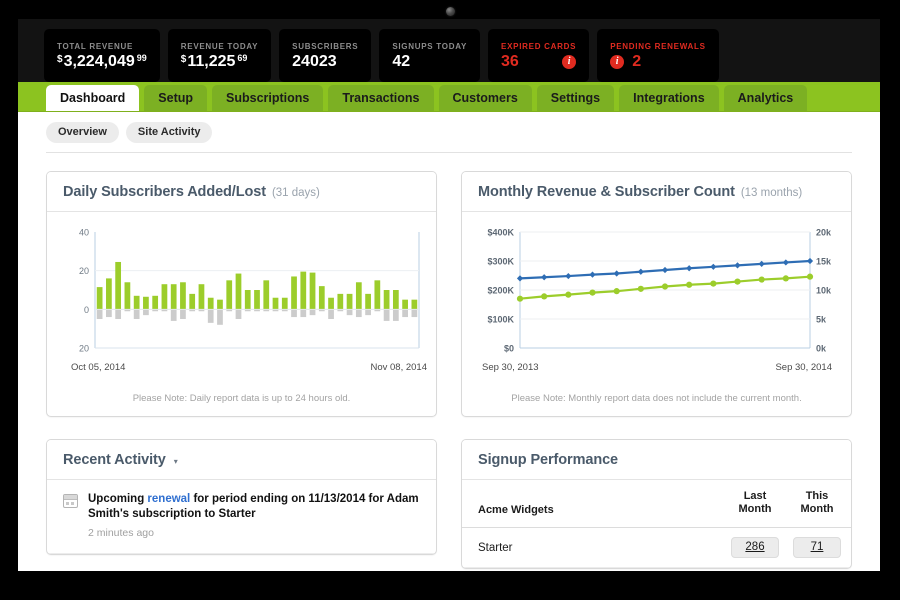 The image size is (900, 600). Describe the element at coordinates (658, 62) in the screenshot. I see `stat-value: i2` at that location.